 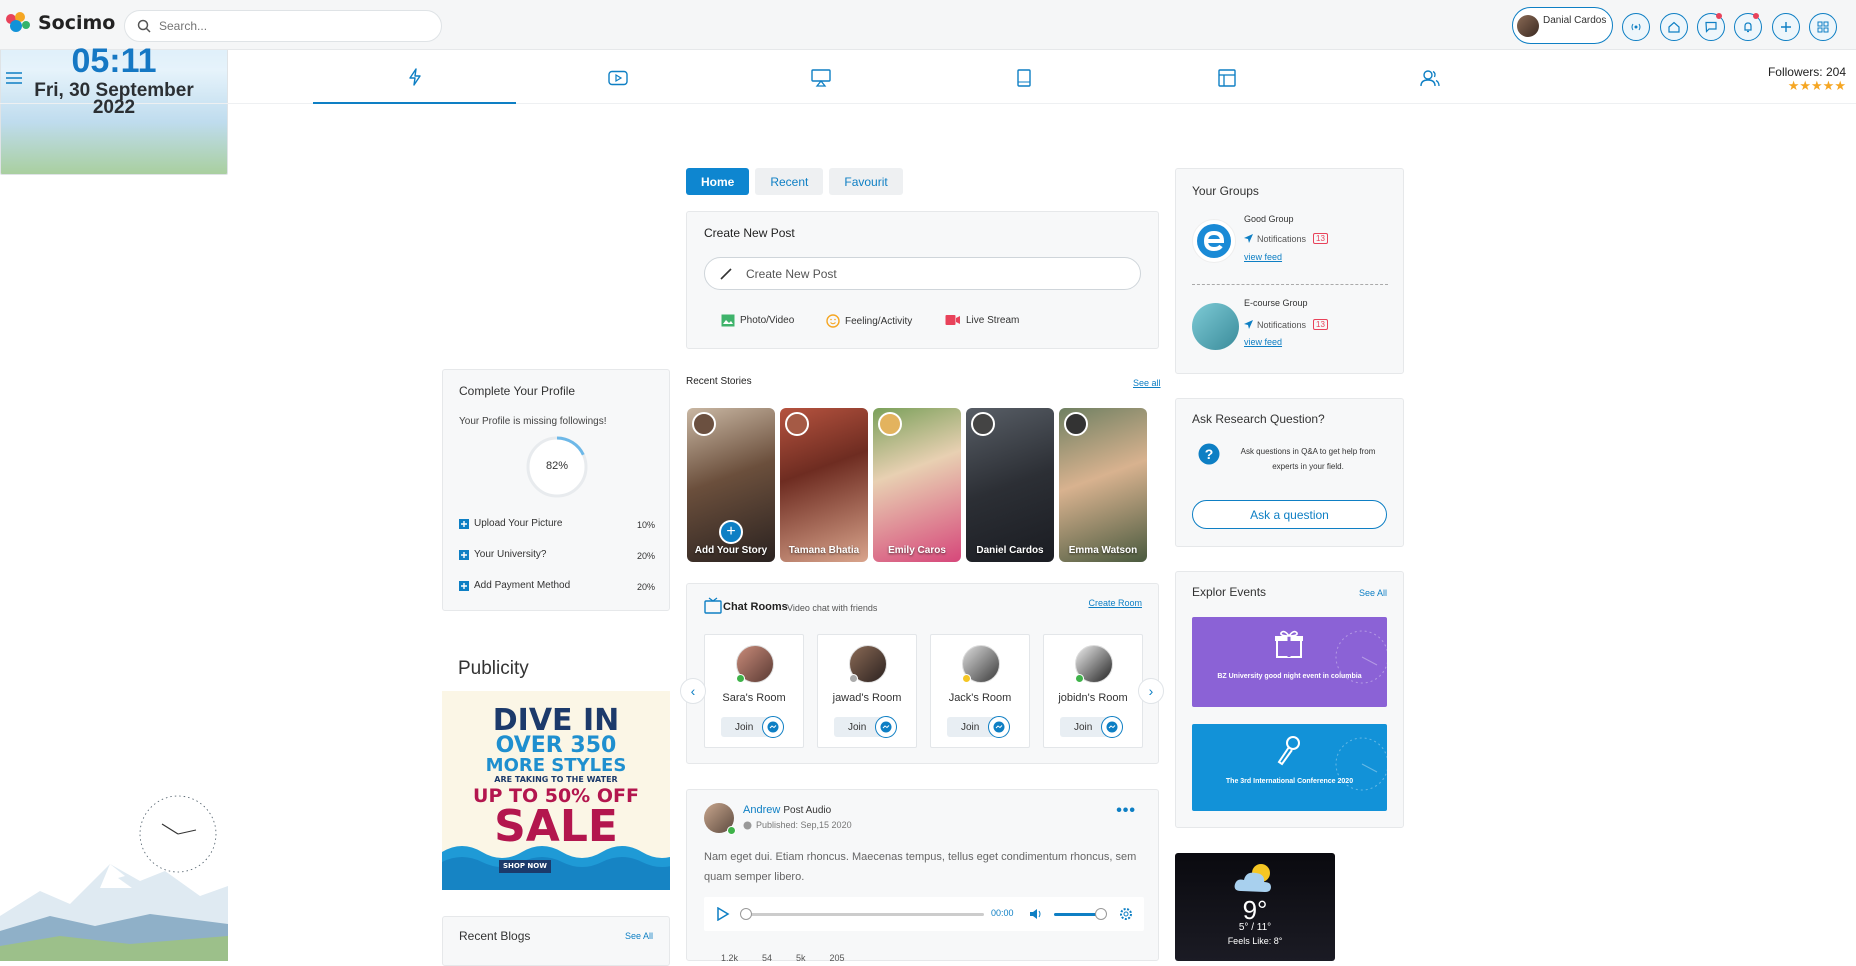 I want to click on followers-count: Followers: 204, so click(x=1806, y=72).